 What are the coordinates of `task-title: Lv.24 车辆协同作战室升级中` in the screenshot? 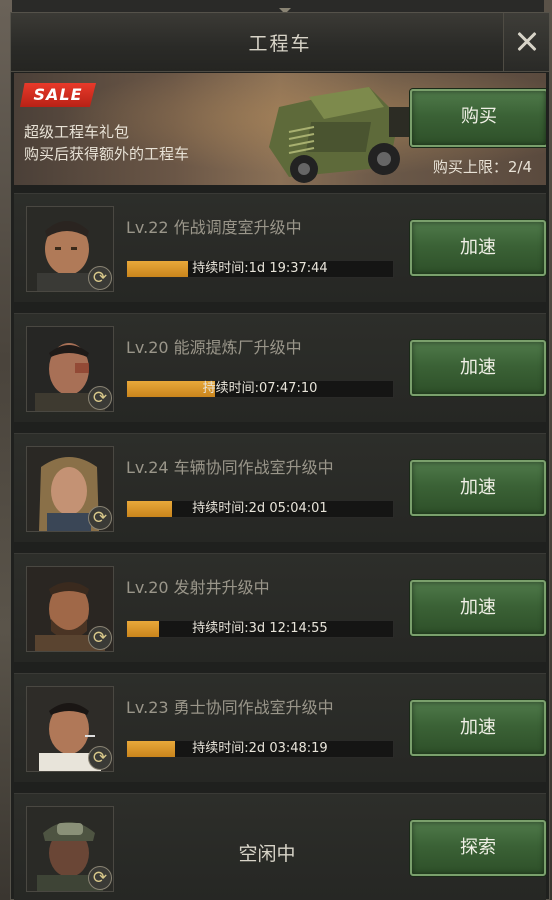 It's located at (230, 467).